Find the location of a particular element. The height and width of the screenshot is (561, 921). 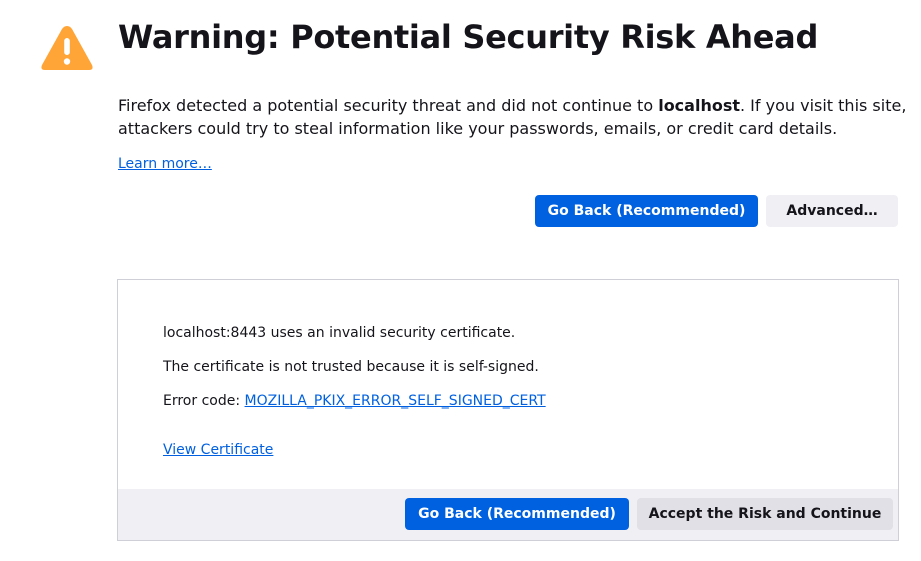

accept-risk-button: Accept the Risk and Continue is located at coordinates (765, 514).